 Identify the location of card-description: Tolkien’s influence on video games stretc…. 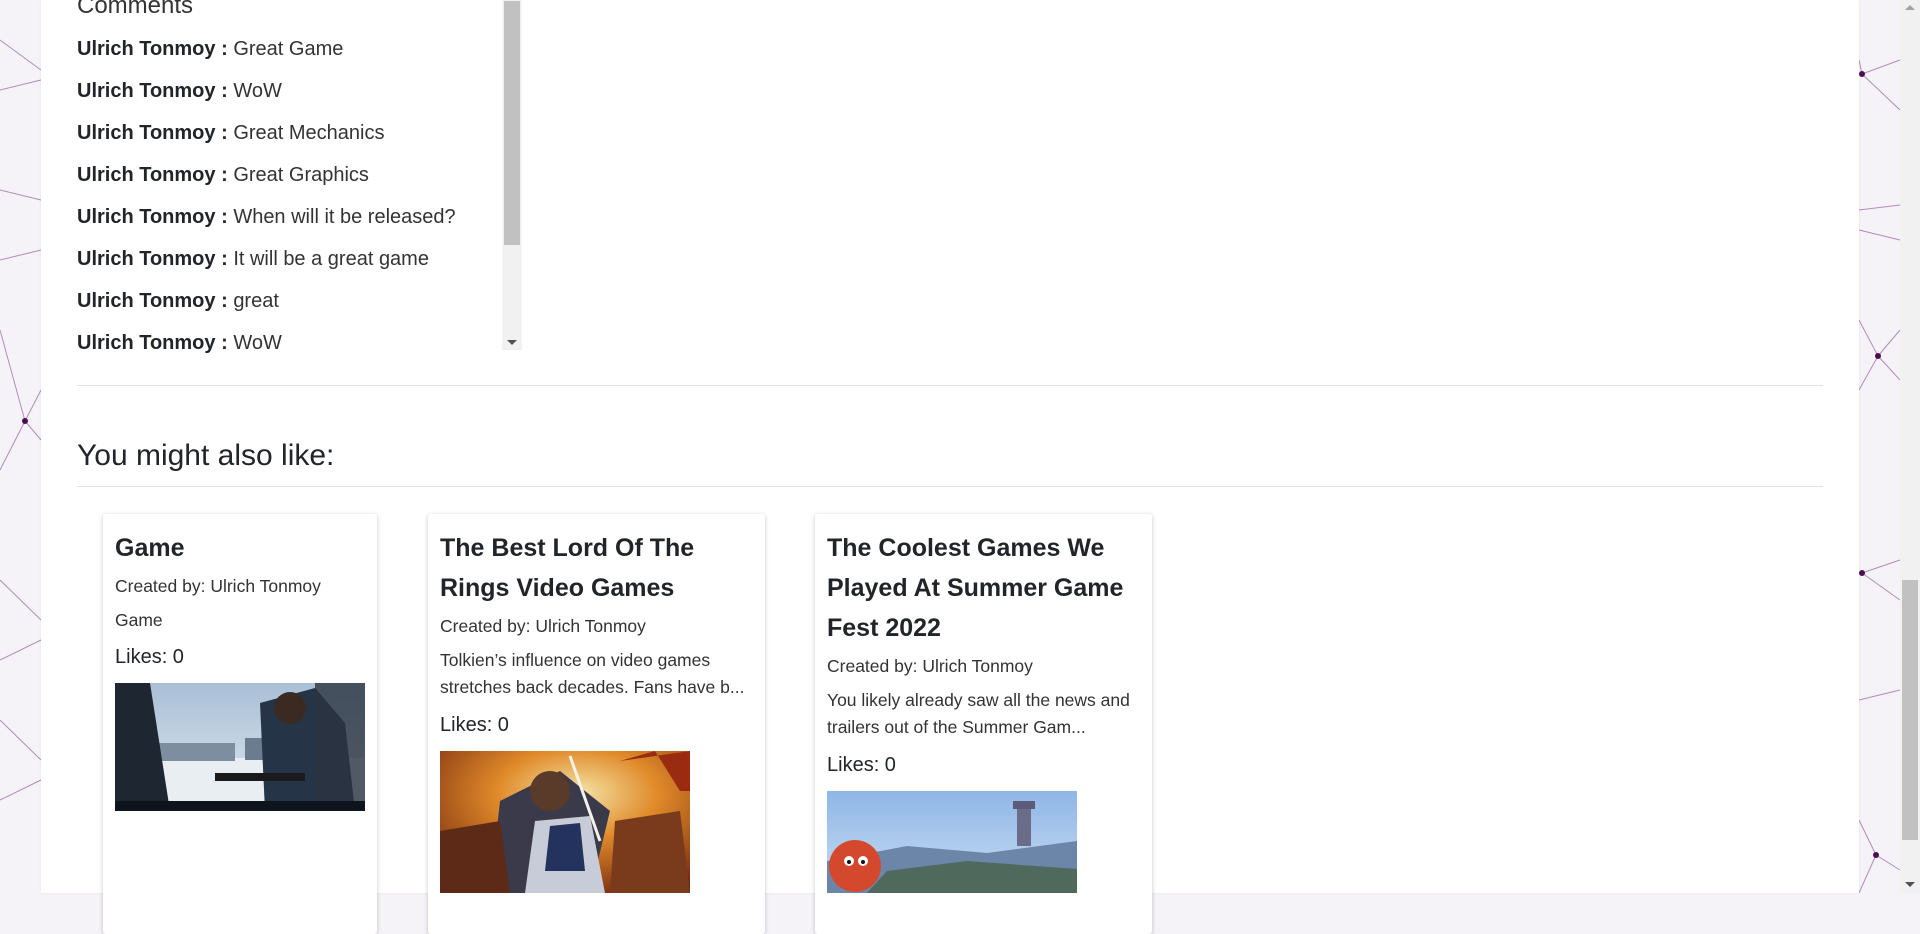
(592, 673).